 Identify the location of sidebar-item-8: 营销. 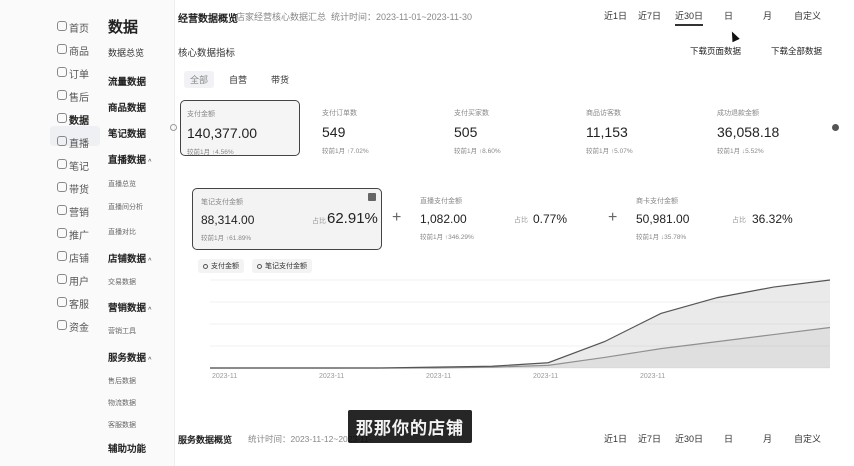
(79, 211).